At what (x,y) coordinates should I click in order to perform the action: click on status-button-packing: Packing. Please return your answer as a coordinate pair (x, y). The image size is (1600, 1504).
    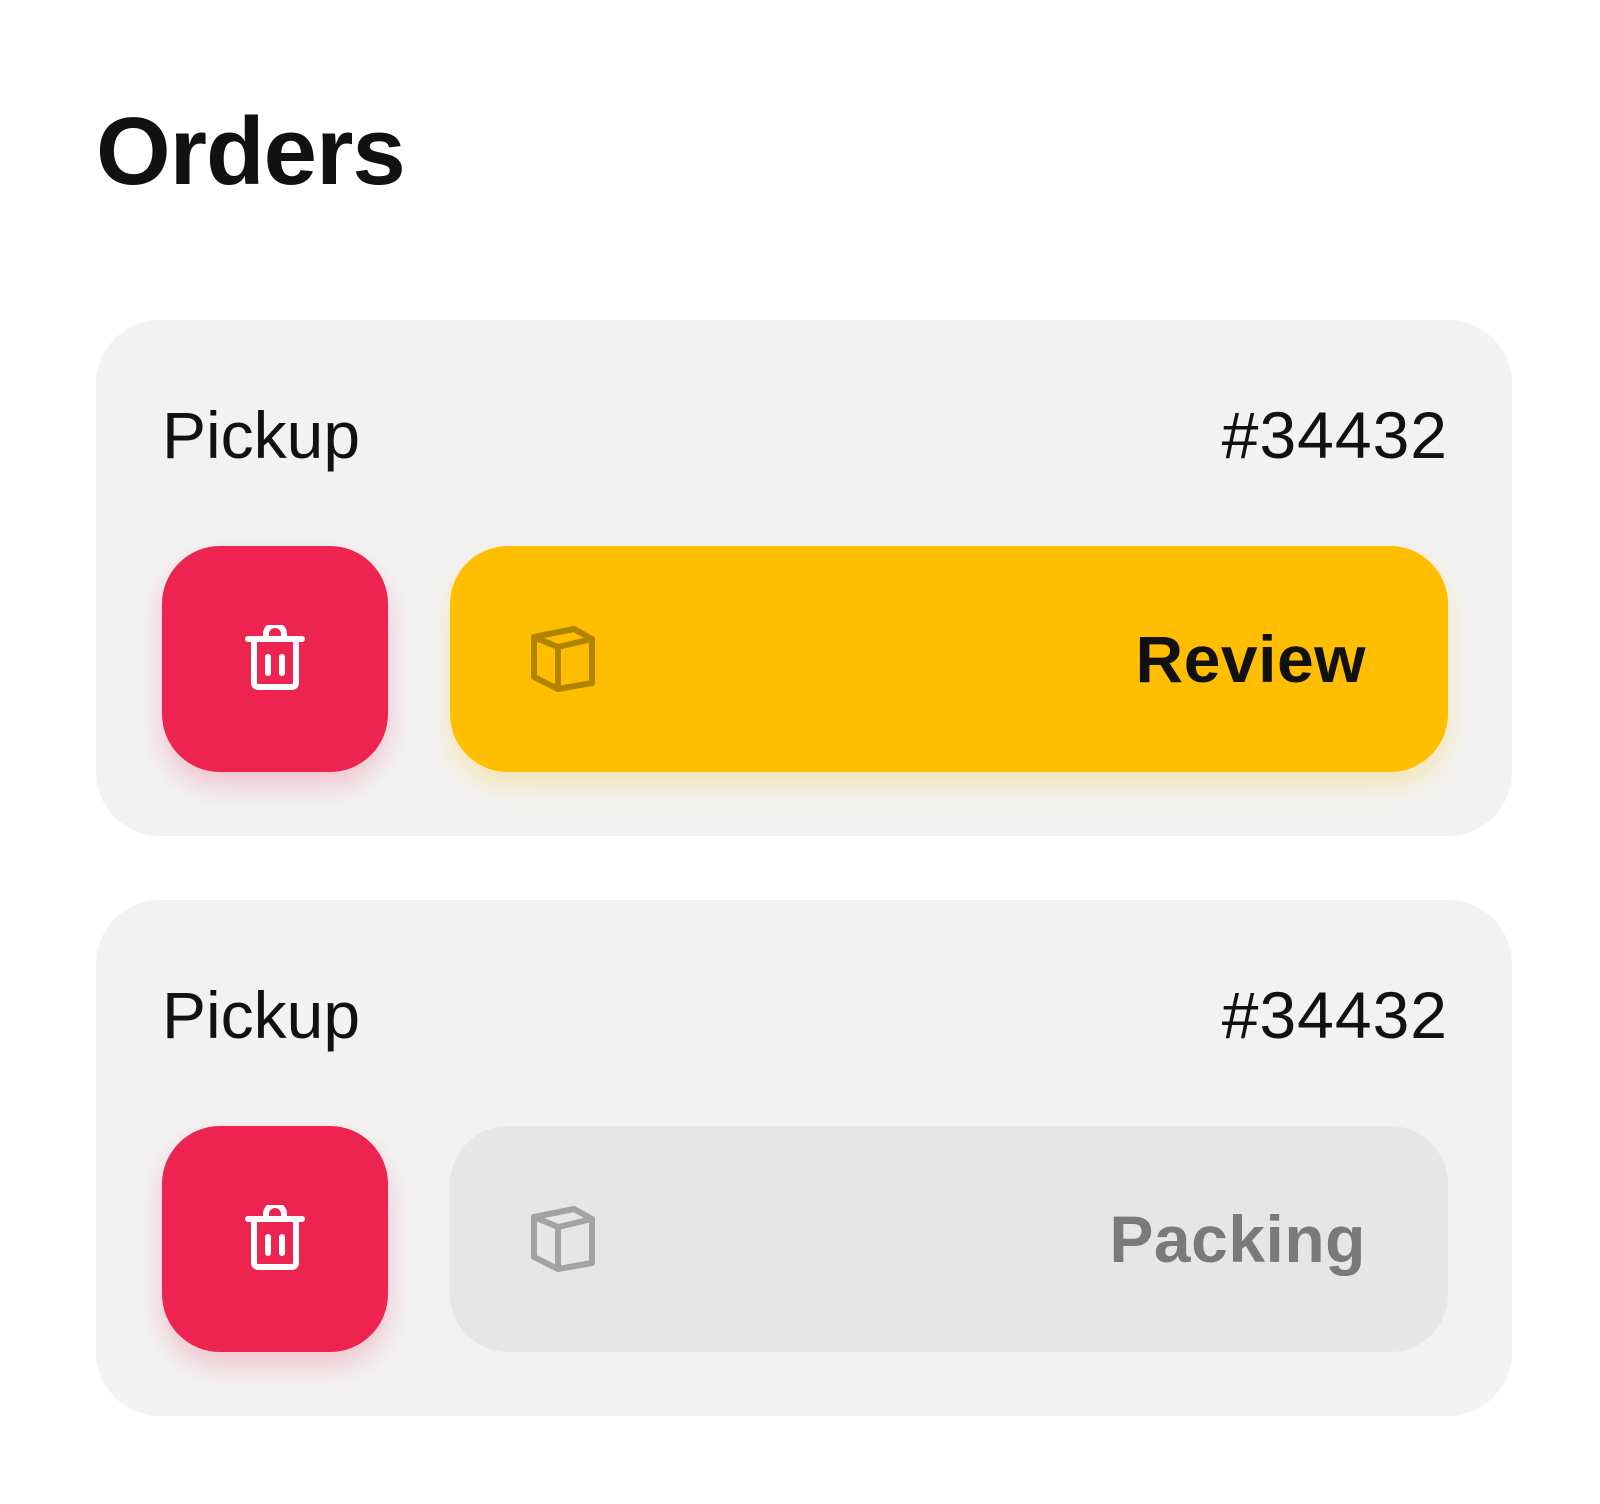
    Looking at the image, I should click on (949, 1239).